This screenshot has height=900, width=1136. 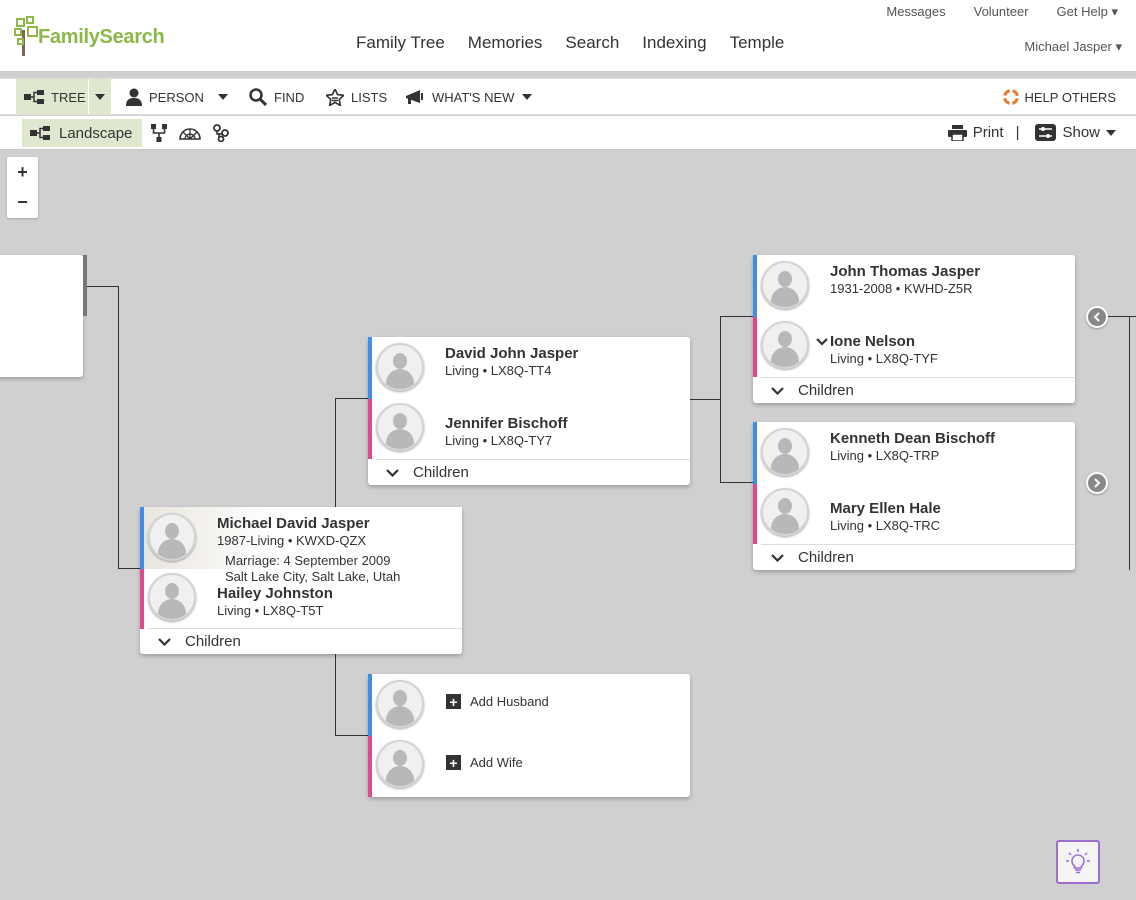 I want to click on person-mary-ellen-hale: Mary Ellen Hale Living • LX8Q-TRC, so click(x=914, y=514).